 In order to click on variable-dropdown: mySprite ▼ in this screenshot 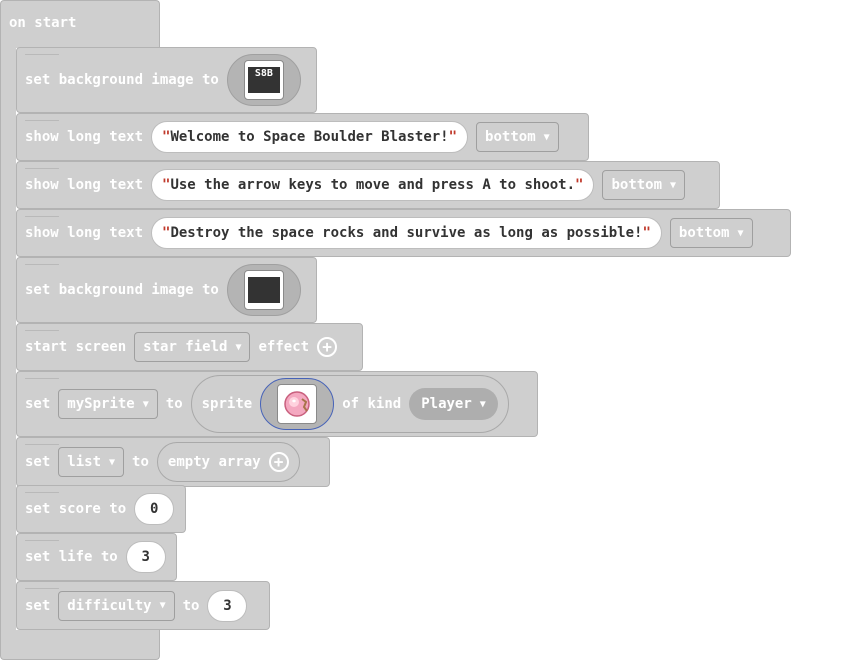, I will do `click(108, 404)`.